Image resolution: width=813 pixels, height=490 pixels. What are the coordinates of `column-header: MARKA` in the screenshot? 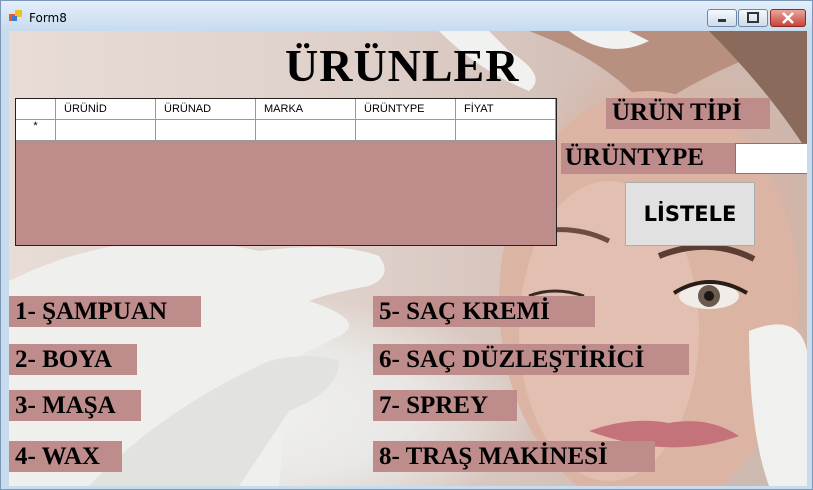 It's located at (306, 109).